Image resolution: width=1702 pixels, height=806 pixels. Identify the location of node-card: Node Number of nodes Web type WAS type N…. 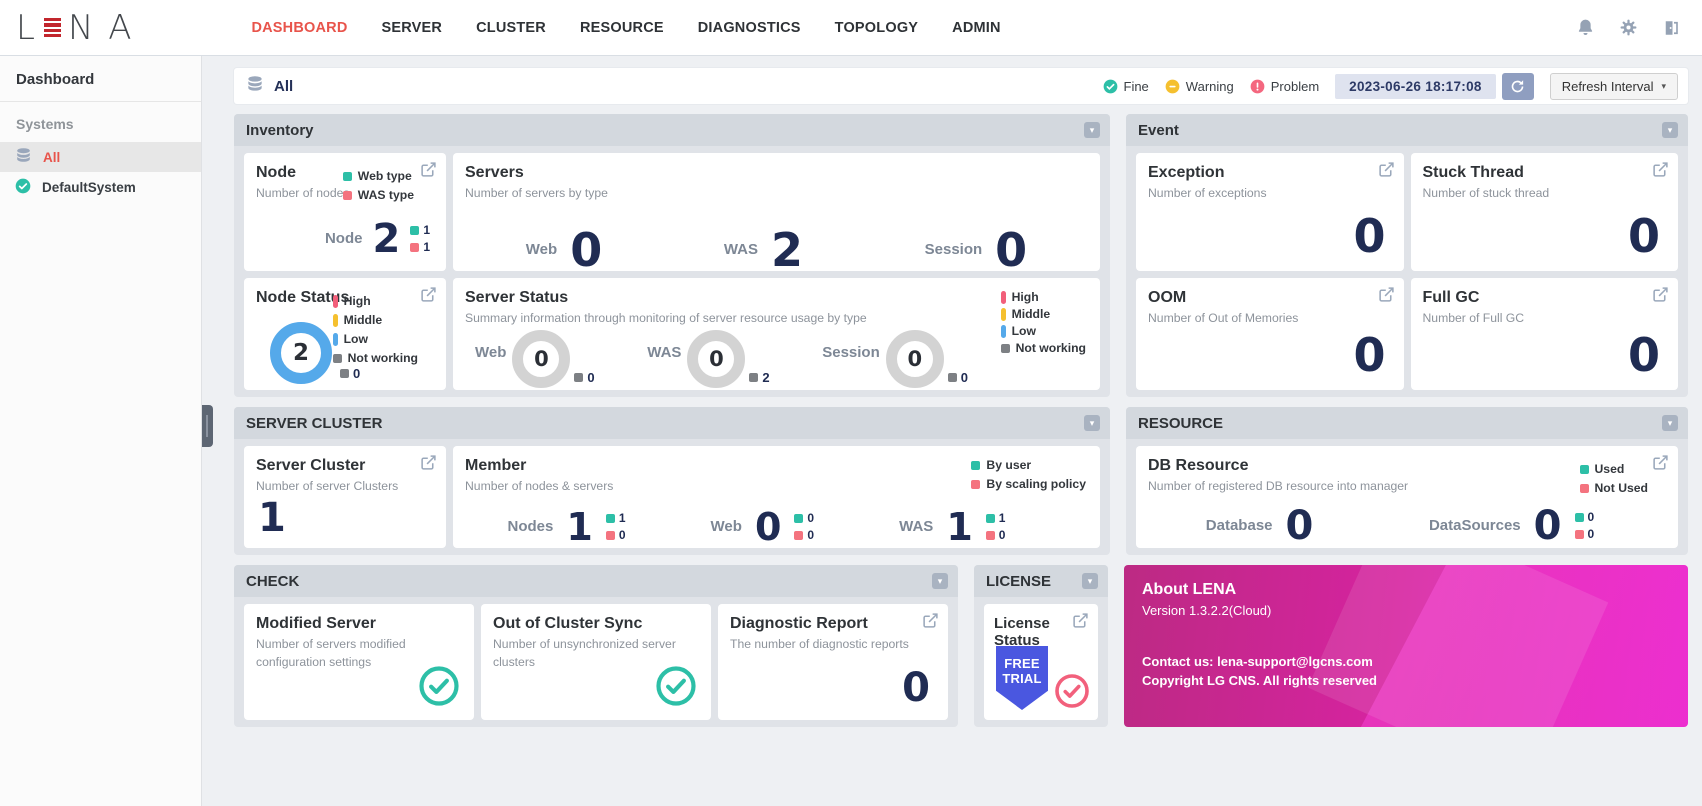
(345, 212).